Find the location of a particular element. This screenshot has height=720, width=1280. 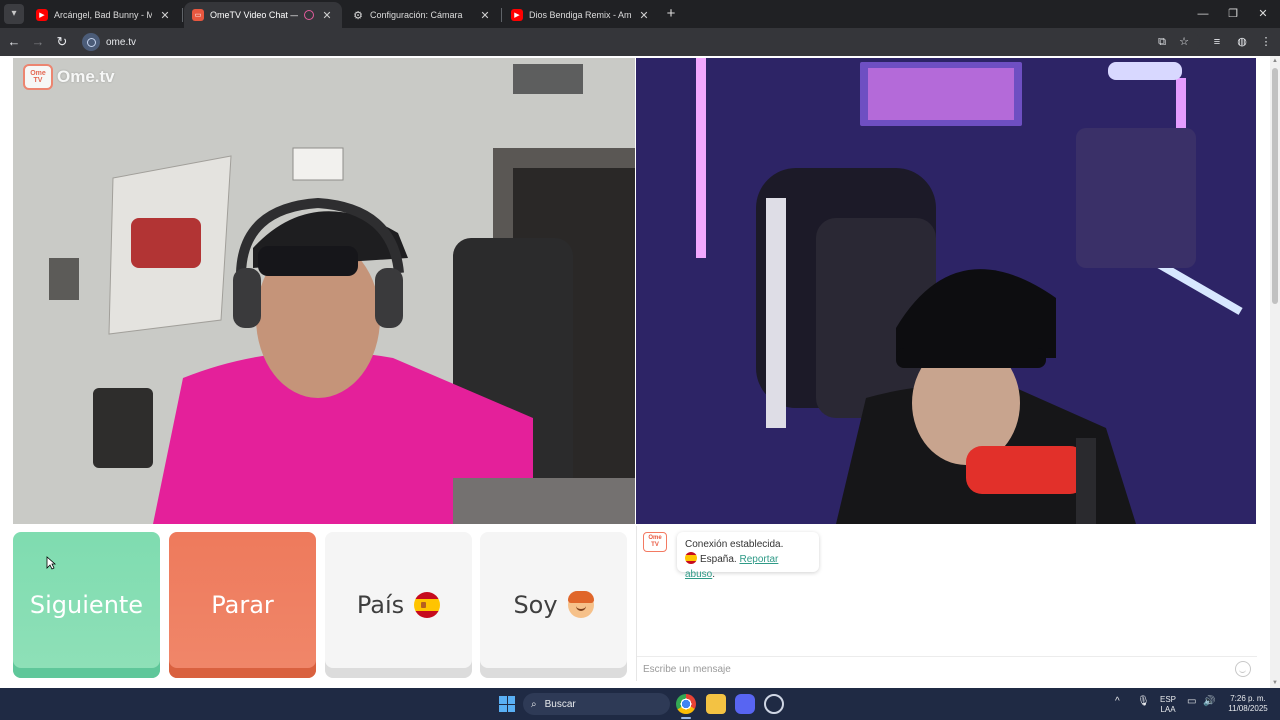

tab-dios-bendiga: ▶ Dios Bendiga Remix - Amenaz ✕ is located at coordinates (581, 15).